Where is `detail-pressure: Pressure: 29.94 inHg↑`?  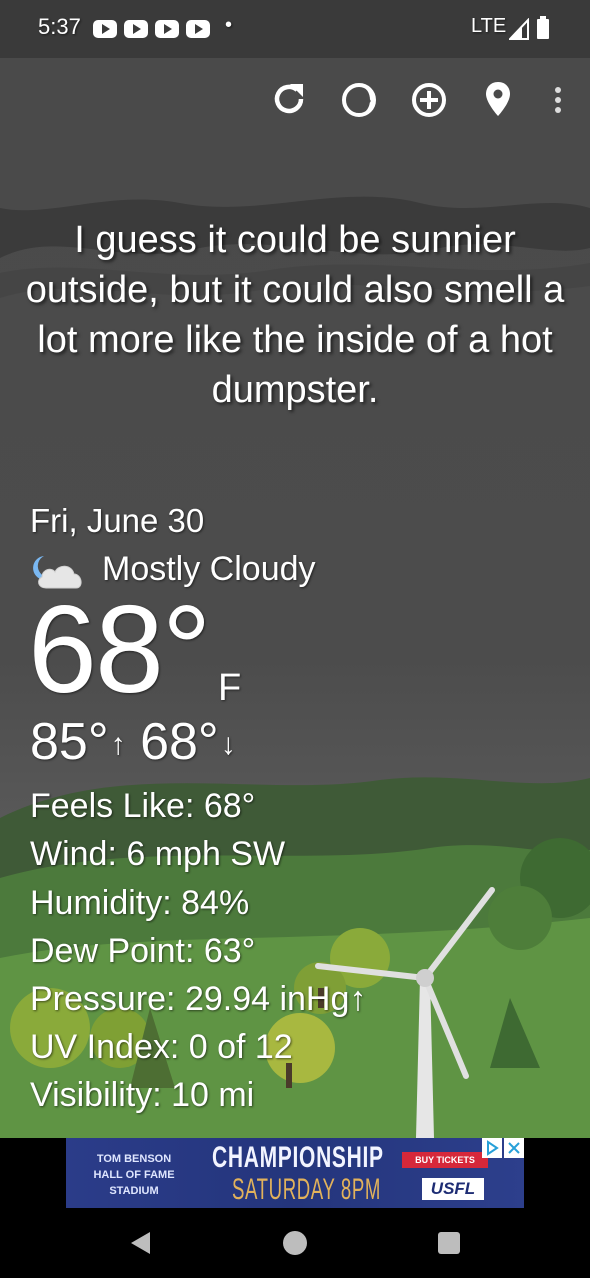
detail-pressure: Pressure: 29.94 inHg↑ is located at coordinates (198, 999).